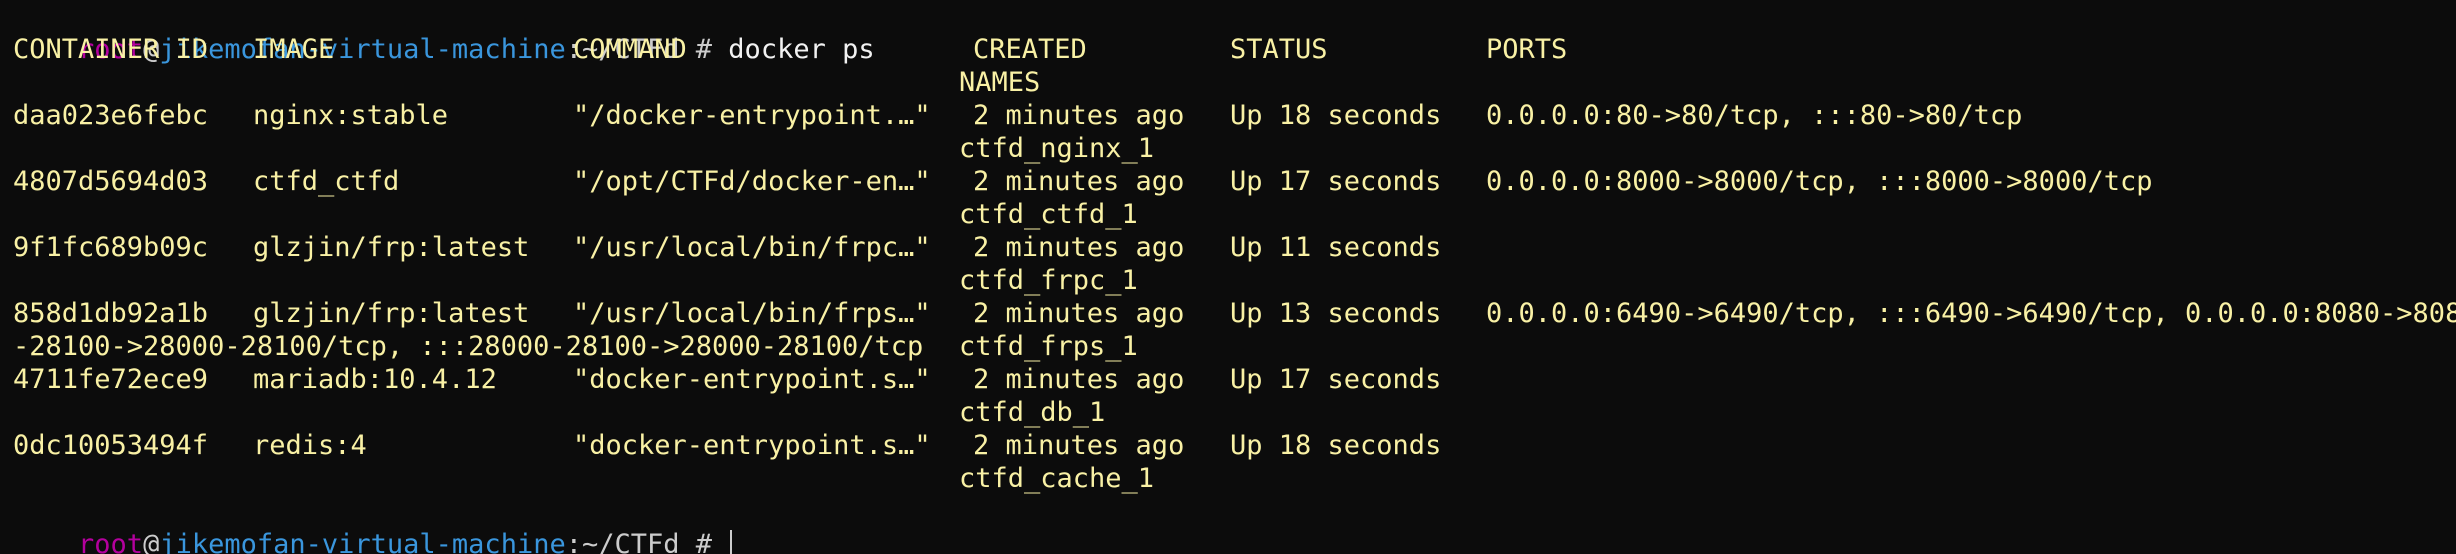 The width and height of the screenshot is (2456, 554). I want to click on status: Up 13 seconds, so click(1336, 313).